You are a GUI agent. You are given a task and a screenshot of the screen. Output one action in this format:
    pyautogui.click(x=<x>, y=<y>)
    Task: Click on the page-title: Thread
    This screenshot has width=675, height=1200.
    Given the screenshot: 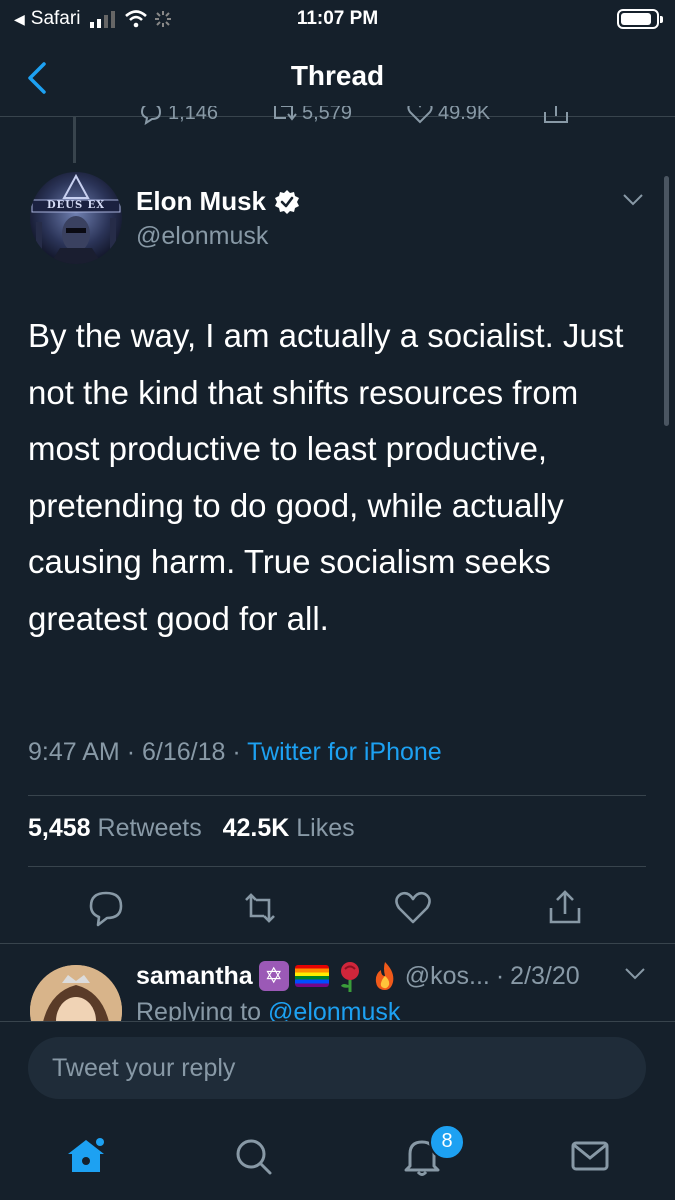 What is the action you would take?
    pyautogui.click(x=337, y=75)
    